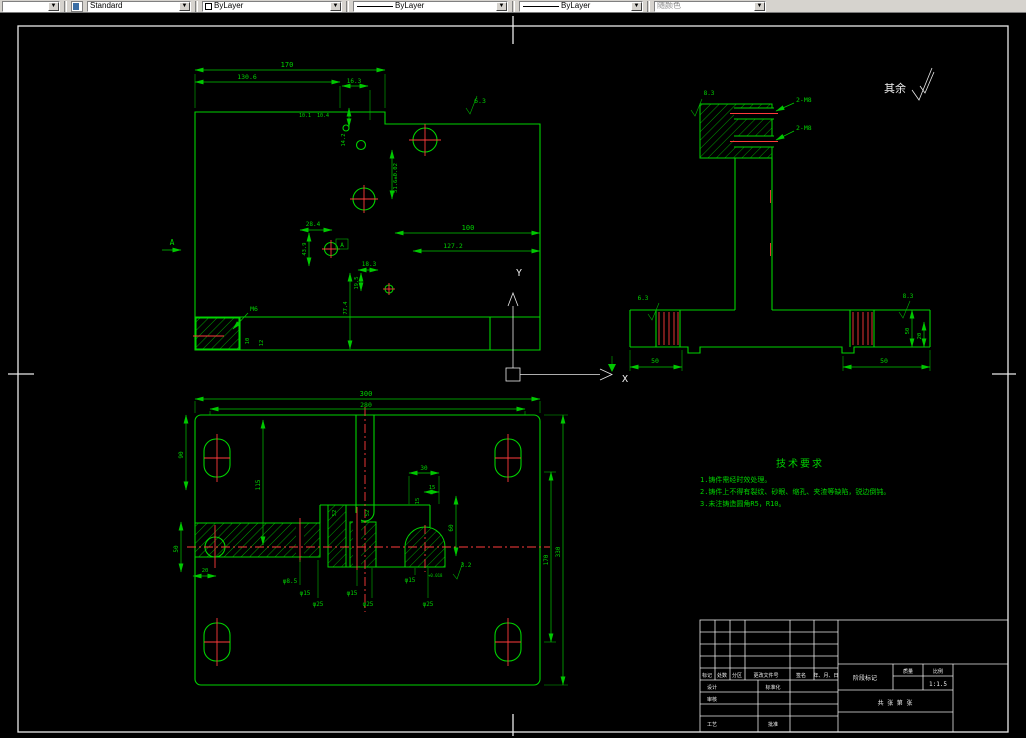  What do you see at coordinates (558, 551) in the screenshot?
I see `dim-label: 330` at bounding box center [558, 551].